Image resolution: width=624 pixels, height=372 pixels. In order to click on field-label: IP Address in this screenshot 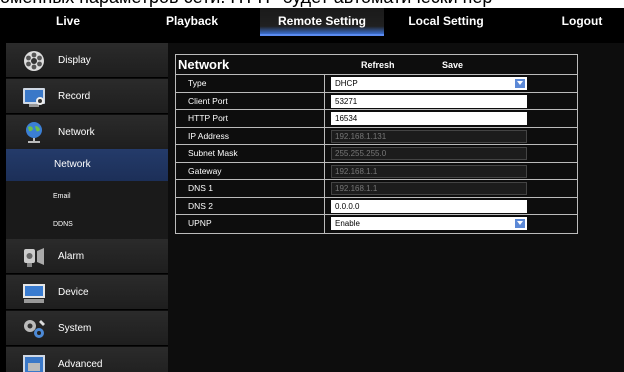, I will do `click(250, 135)`.